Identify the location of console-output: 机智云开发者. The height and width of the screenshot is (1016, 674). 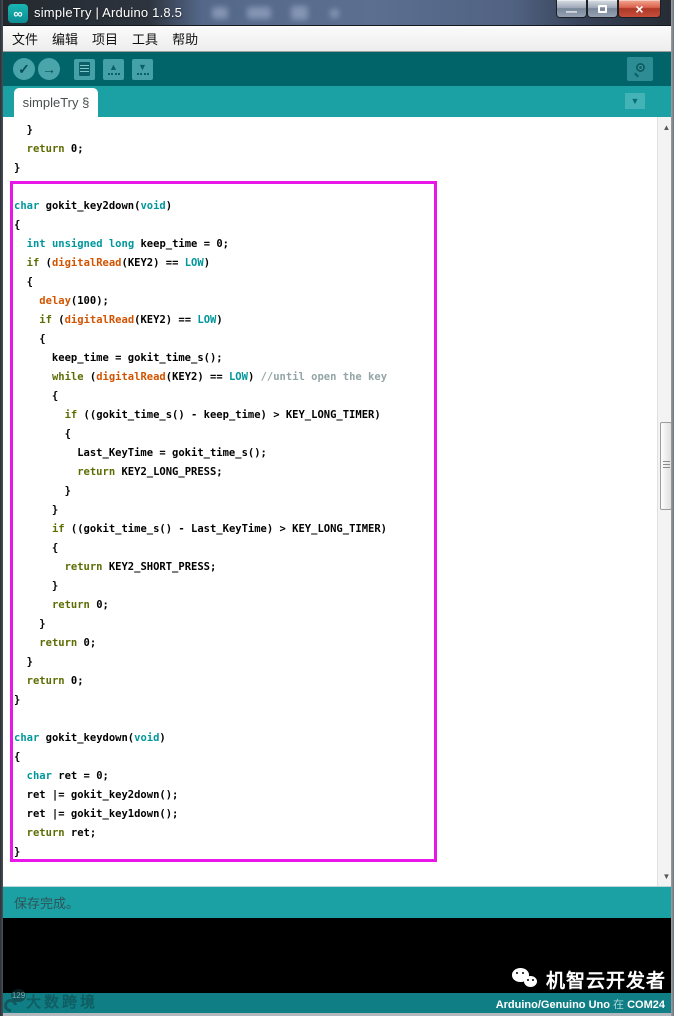
(337, 955).